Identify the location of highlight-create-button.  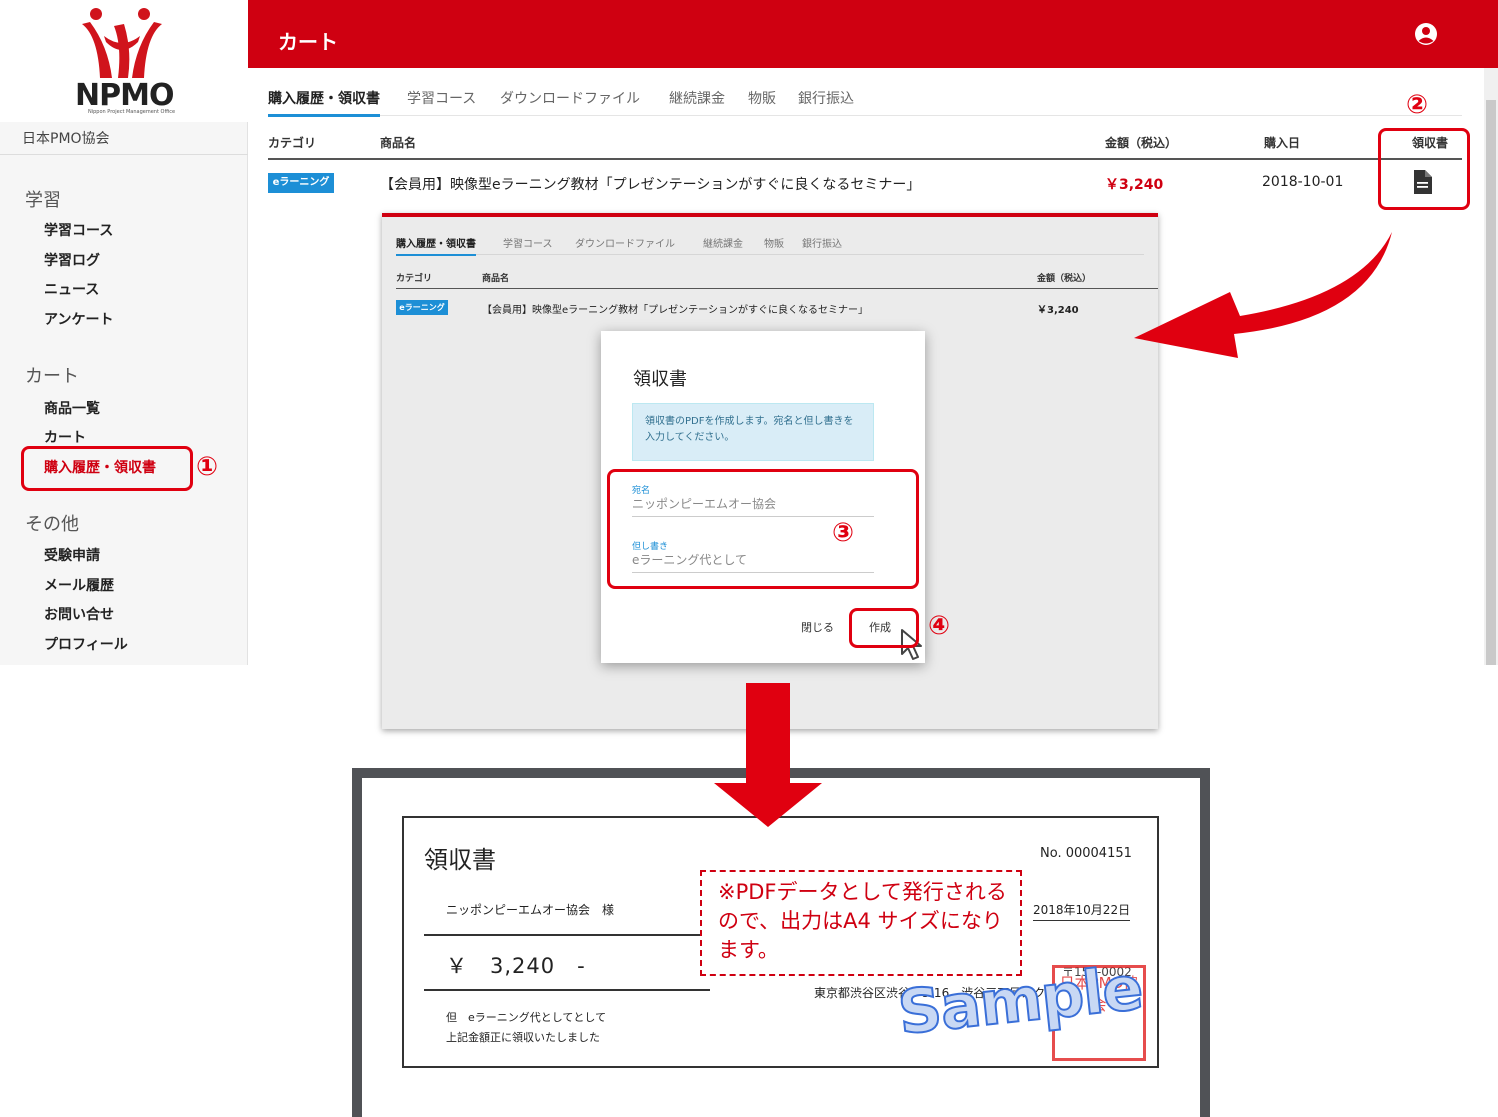
(884, 628).